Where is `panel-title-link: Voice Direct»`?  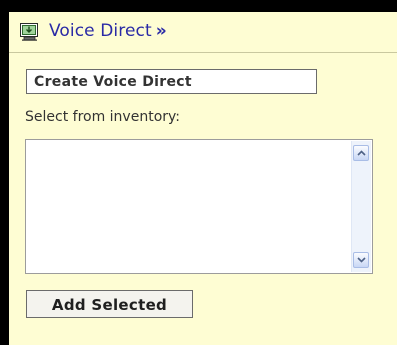 panel-title-link: Voice Direct» is located at coordinates (108, 31).